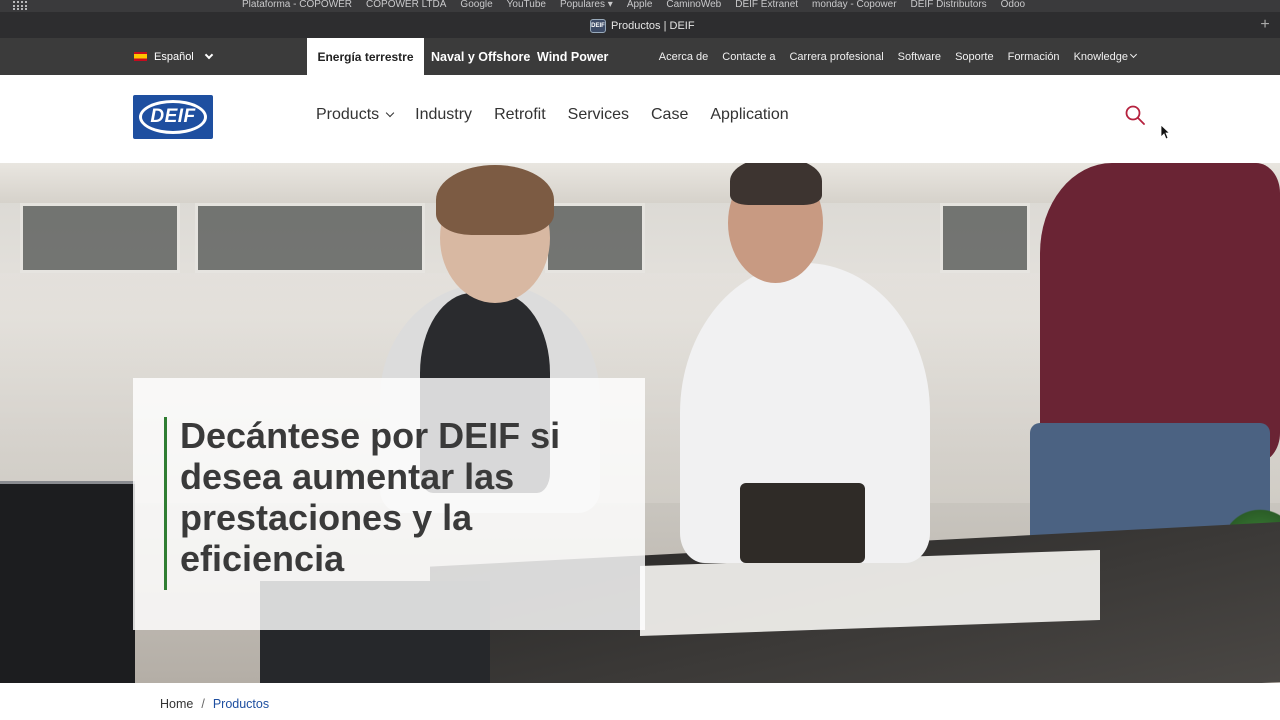 This screenshot has width=1280, height=720. I want to click on nav-item-case: Case, so click(669, 115).